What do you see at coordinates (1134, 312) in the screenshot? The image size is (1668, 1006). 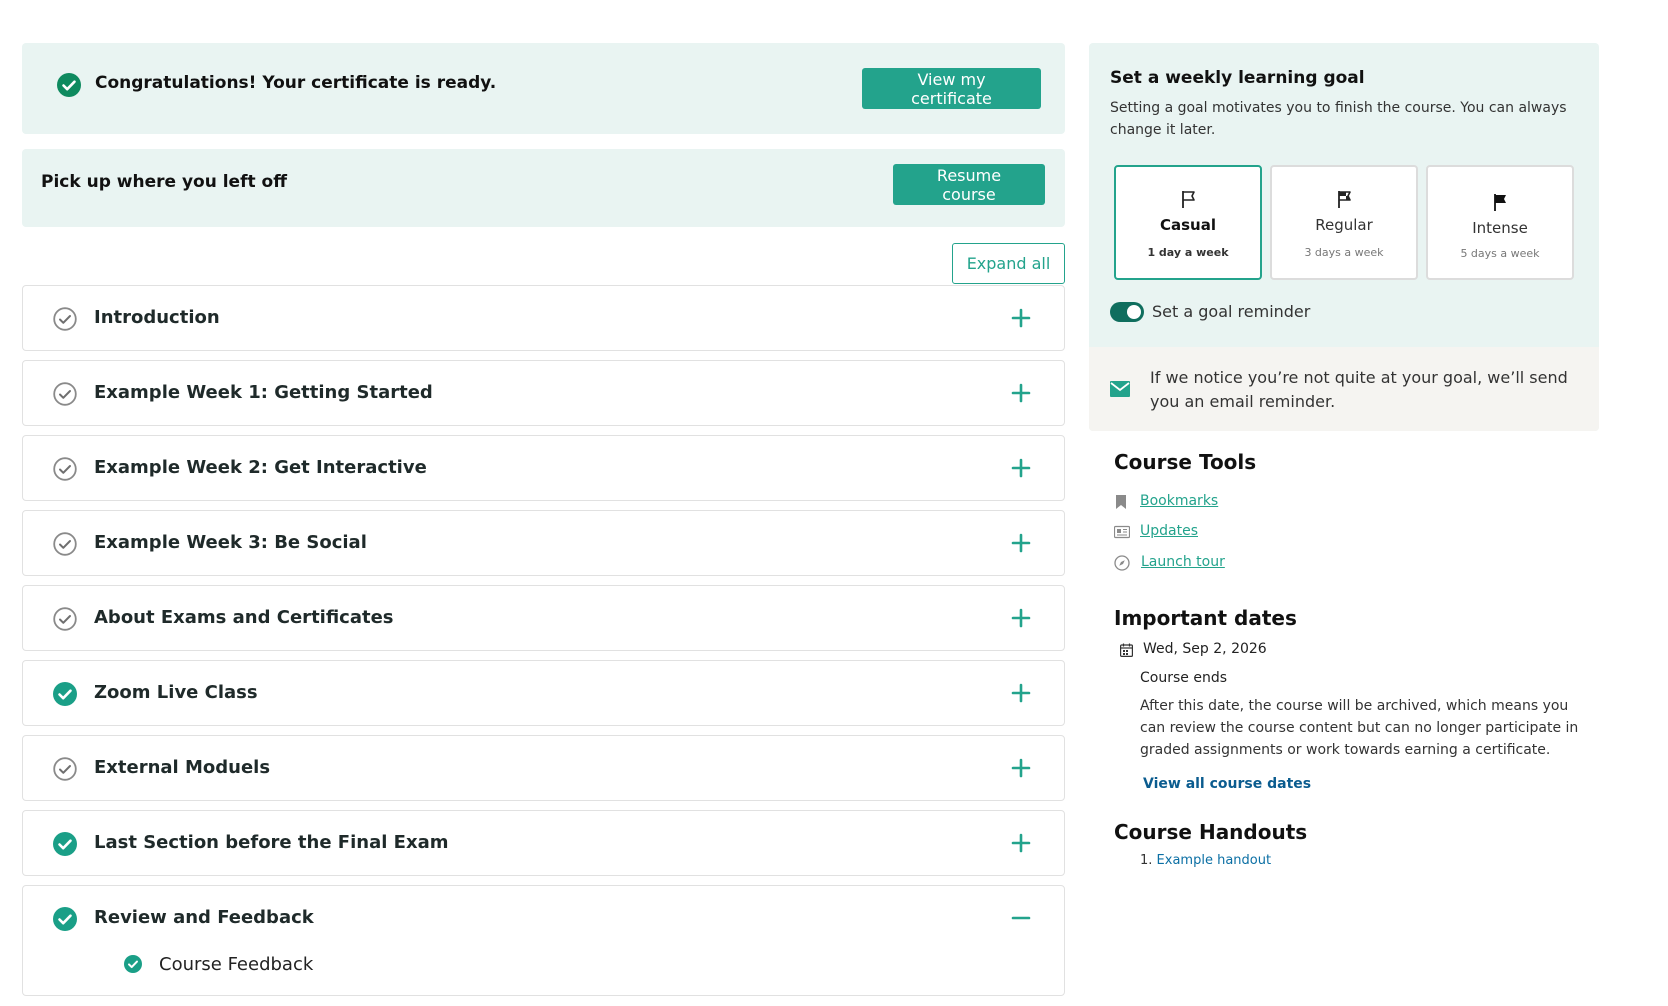 I see `toggle-knob` at bounding box center [1134, 312].